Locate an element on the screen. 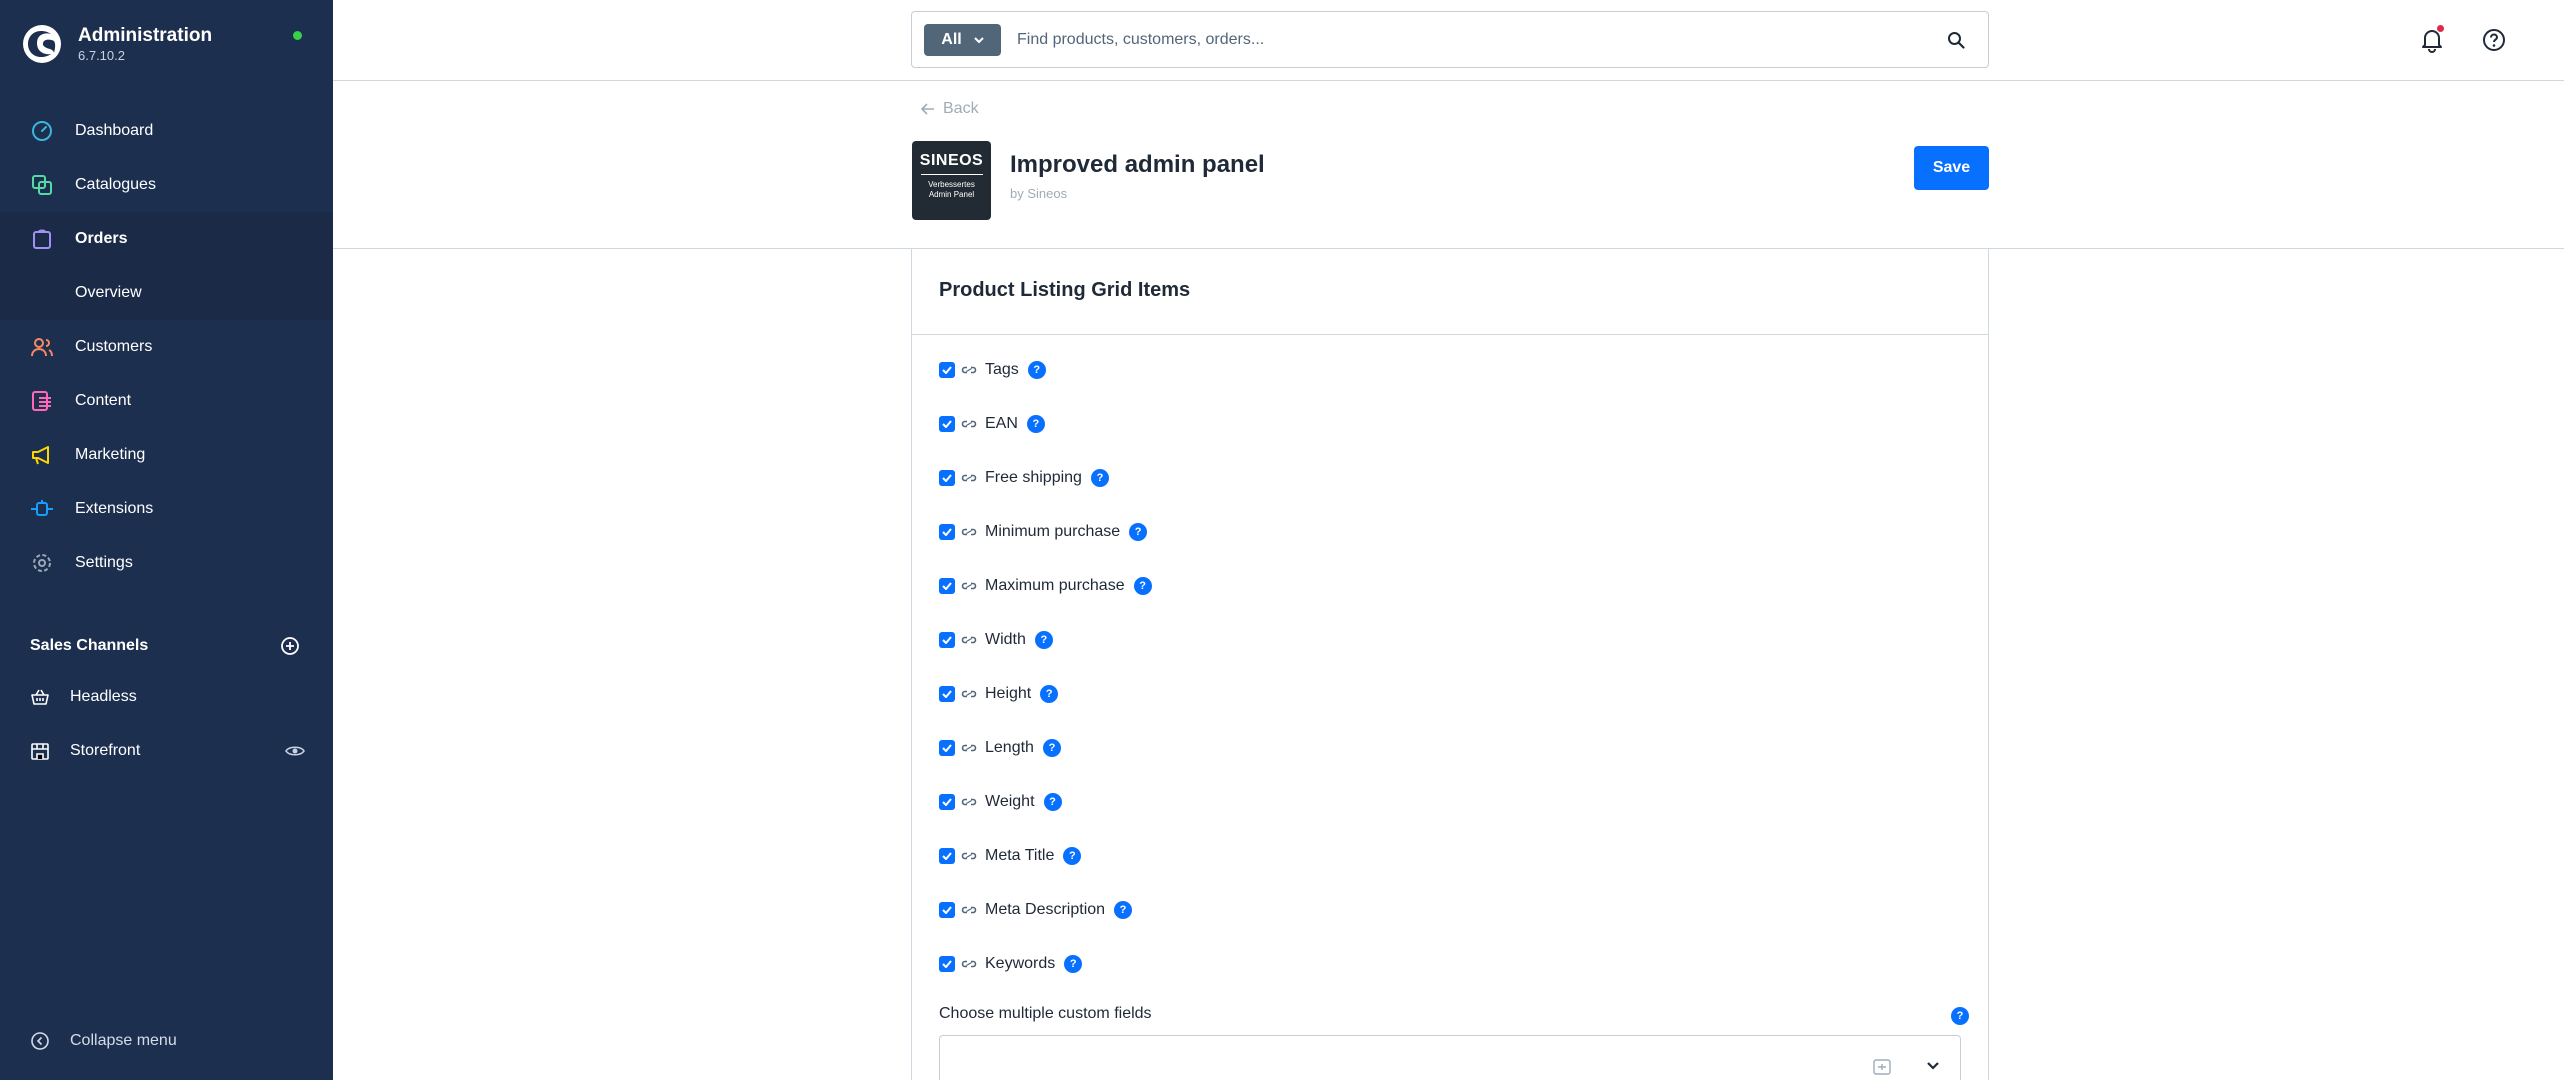 This screenshot has width=2564, height=1080. arrow-left-icon is located at coordinates (927, 109).